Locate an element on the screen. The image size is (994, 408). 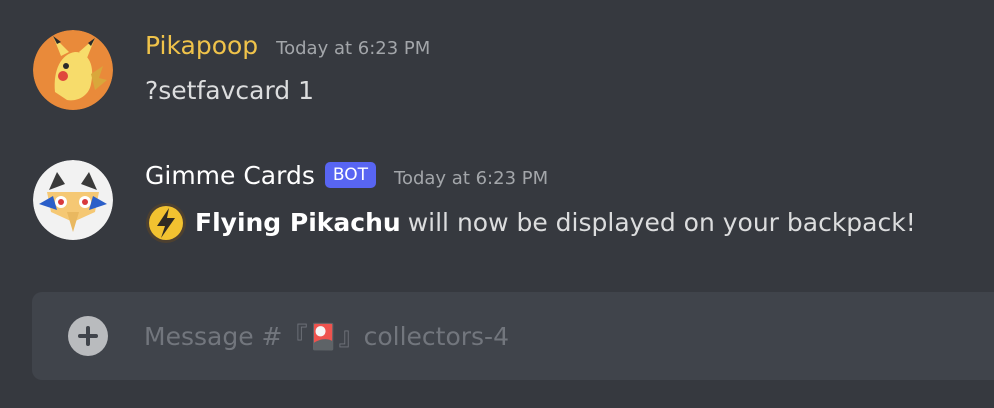
plus-circle-icon is located at coordinates (88, 336).